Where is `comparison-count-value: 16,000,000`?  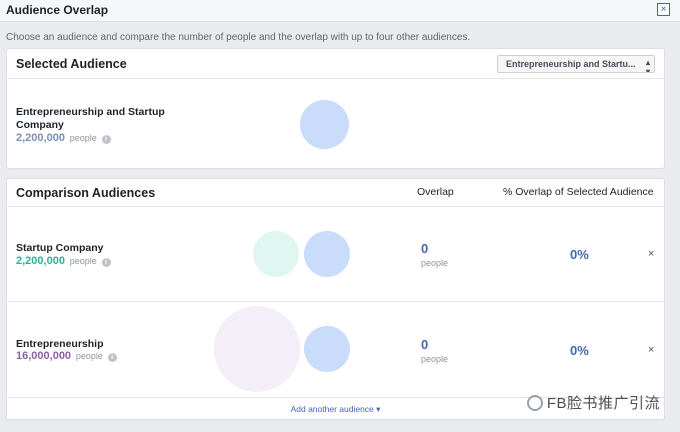 comparison-count-value: 16,000,000 is located at coordinates (44, 356).